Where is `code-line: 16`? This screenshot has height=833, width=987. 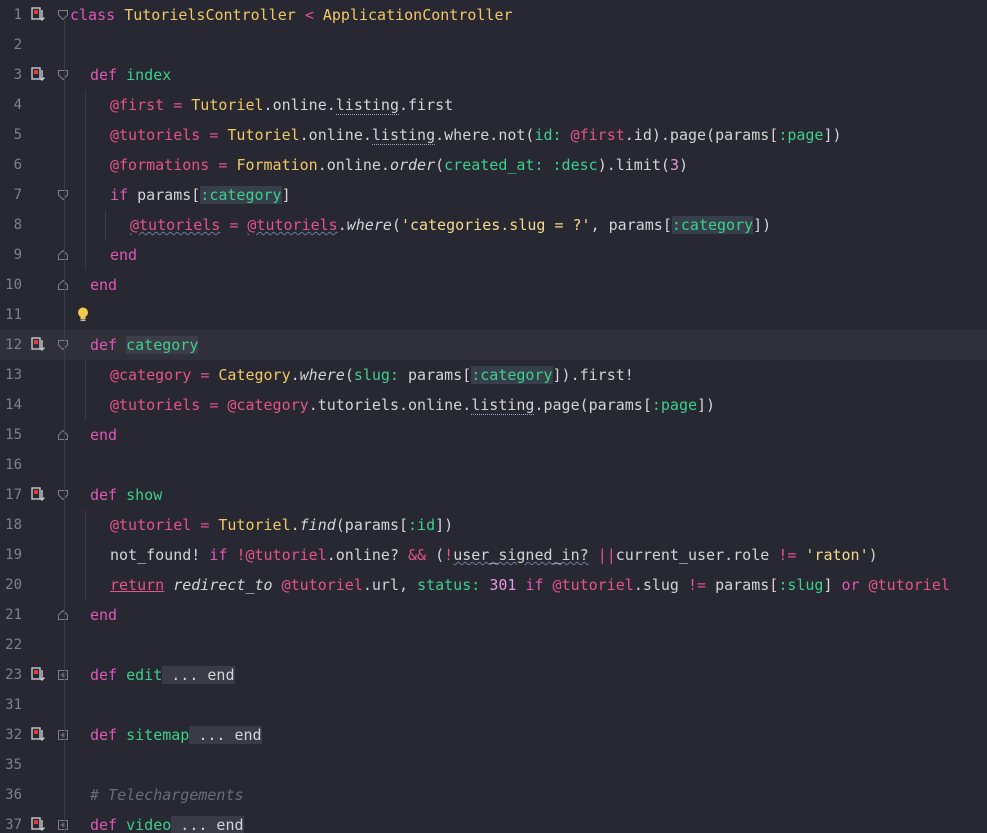
code-line: 16 is located at coordinates (493, 465).